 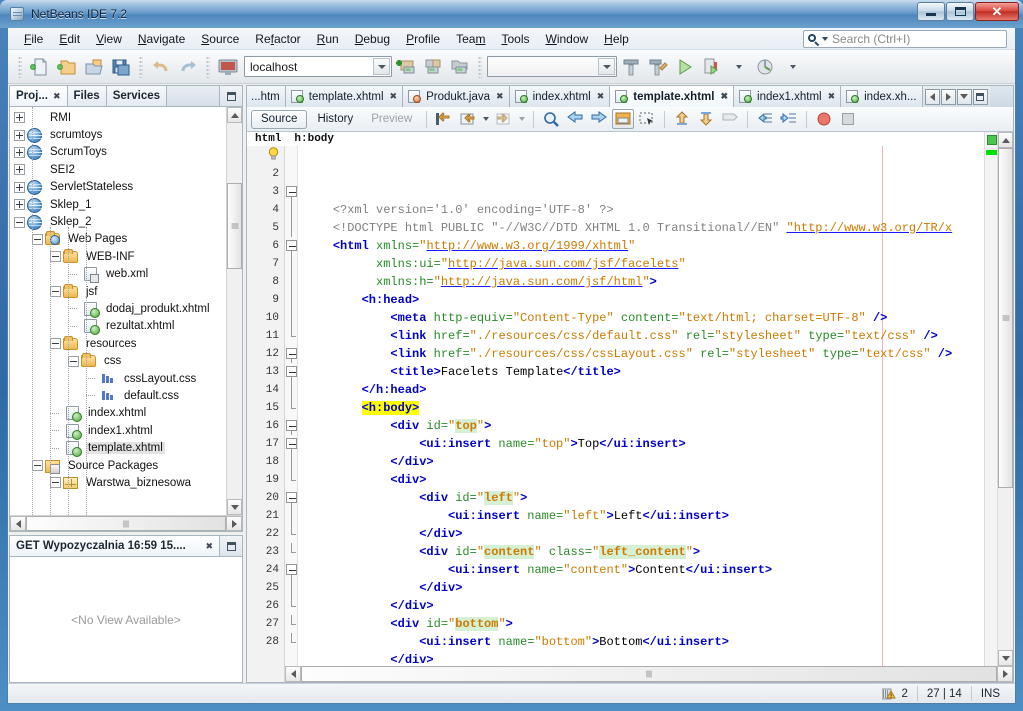 What do you see at coordinates (39, 96) in the screenshot?
I see `tab-projects: Proj... ✖` at bounding box center [39, 96].